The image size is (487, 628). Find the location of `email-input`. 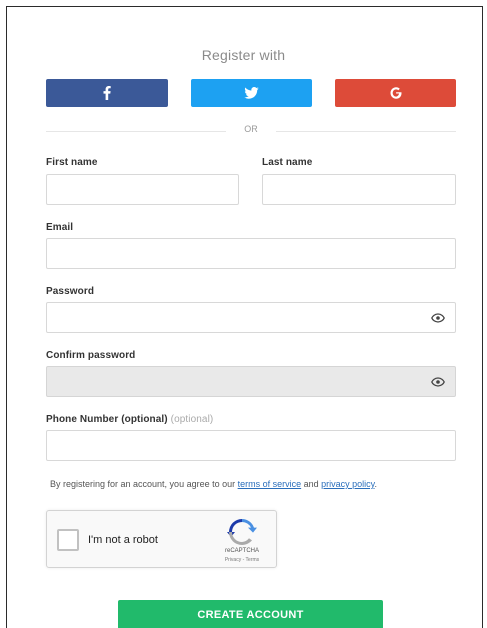

email-input is located at coordinates (251, 253).